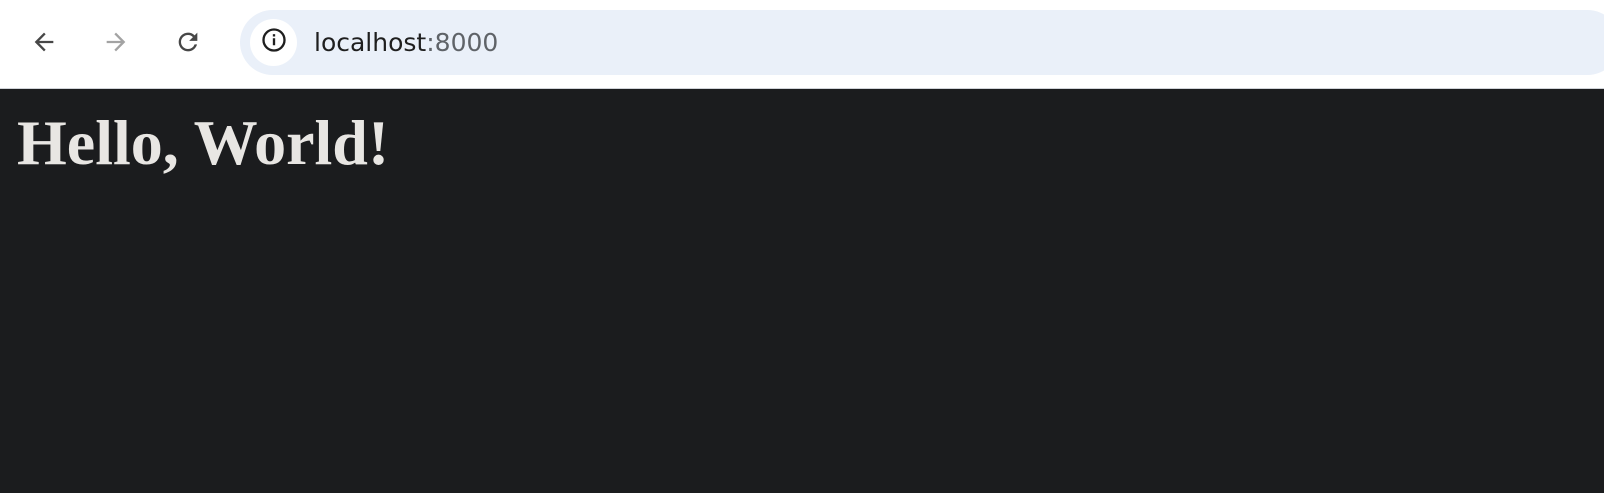  What do you see at coordinates (462, 42) in the screenshot?
I see `url-port: :8000` at bounding box center [462, 42].